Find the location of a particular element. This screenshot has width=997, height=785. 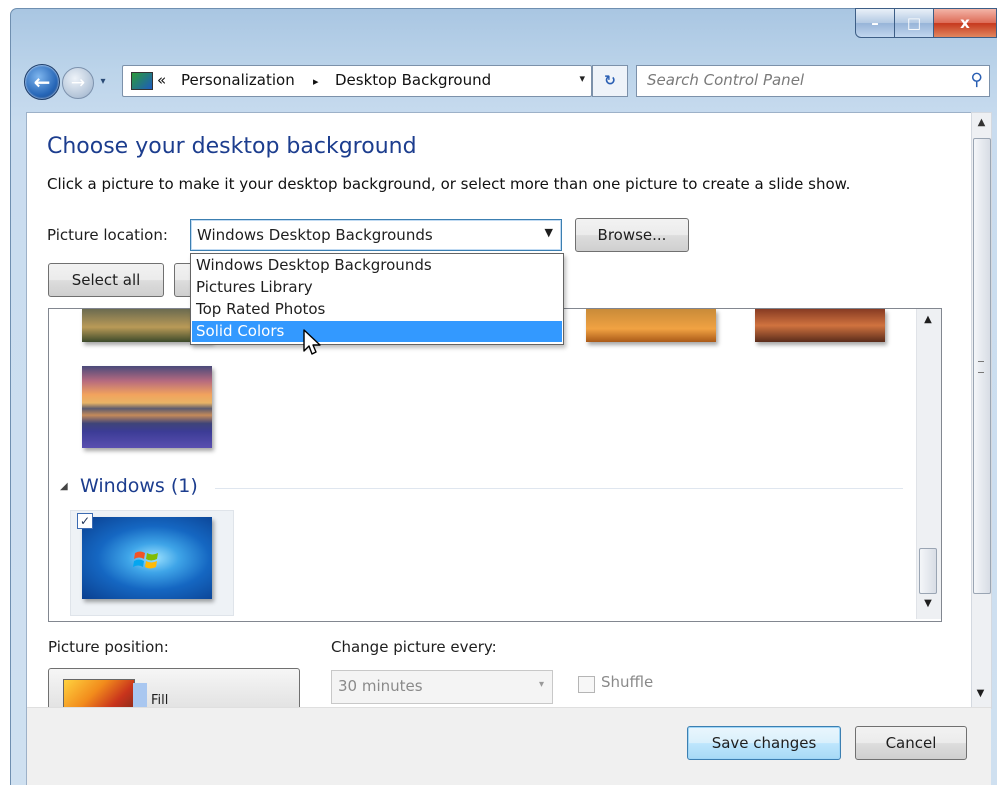

picture-location-select: Windows Desktop Backgrounds ▼ is located at coordinates (376, 235).